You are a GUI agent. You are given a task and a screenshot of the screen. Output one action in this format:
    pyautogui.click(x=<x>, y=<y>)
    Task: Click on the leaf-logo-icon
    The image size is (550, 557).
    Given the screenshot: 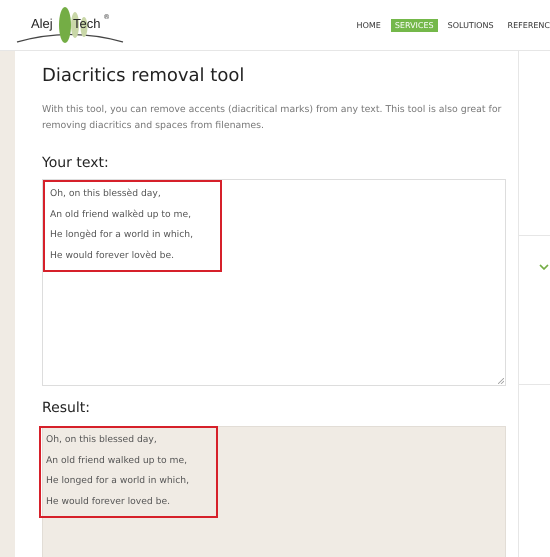 What is the action you would take?
    pyautogui.click(x=70, y=25)
    